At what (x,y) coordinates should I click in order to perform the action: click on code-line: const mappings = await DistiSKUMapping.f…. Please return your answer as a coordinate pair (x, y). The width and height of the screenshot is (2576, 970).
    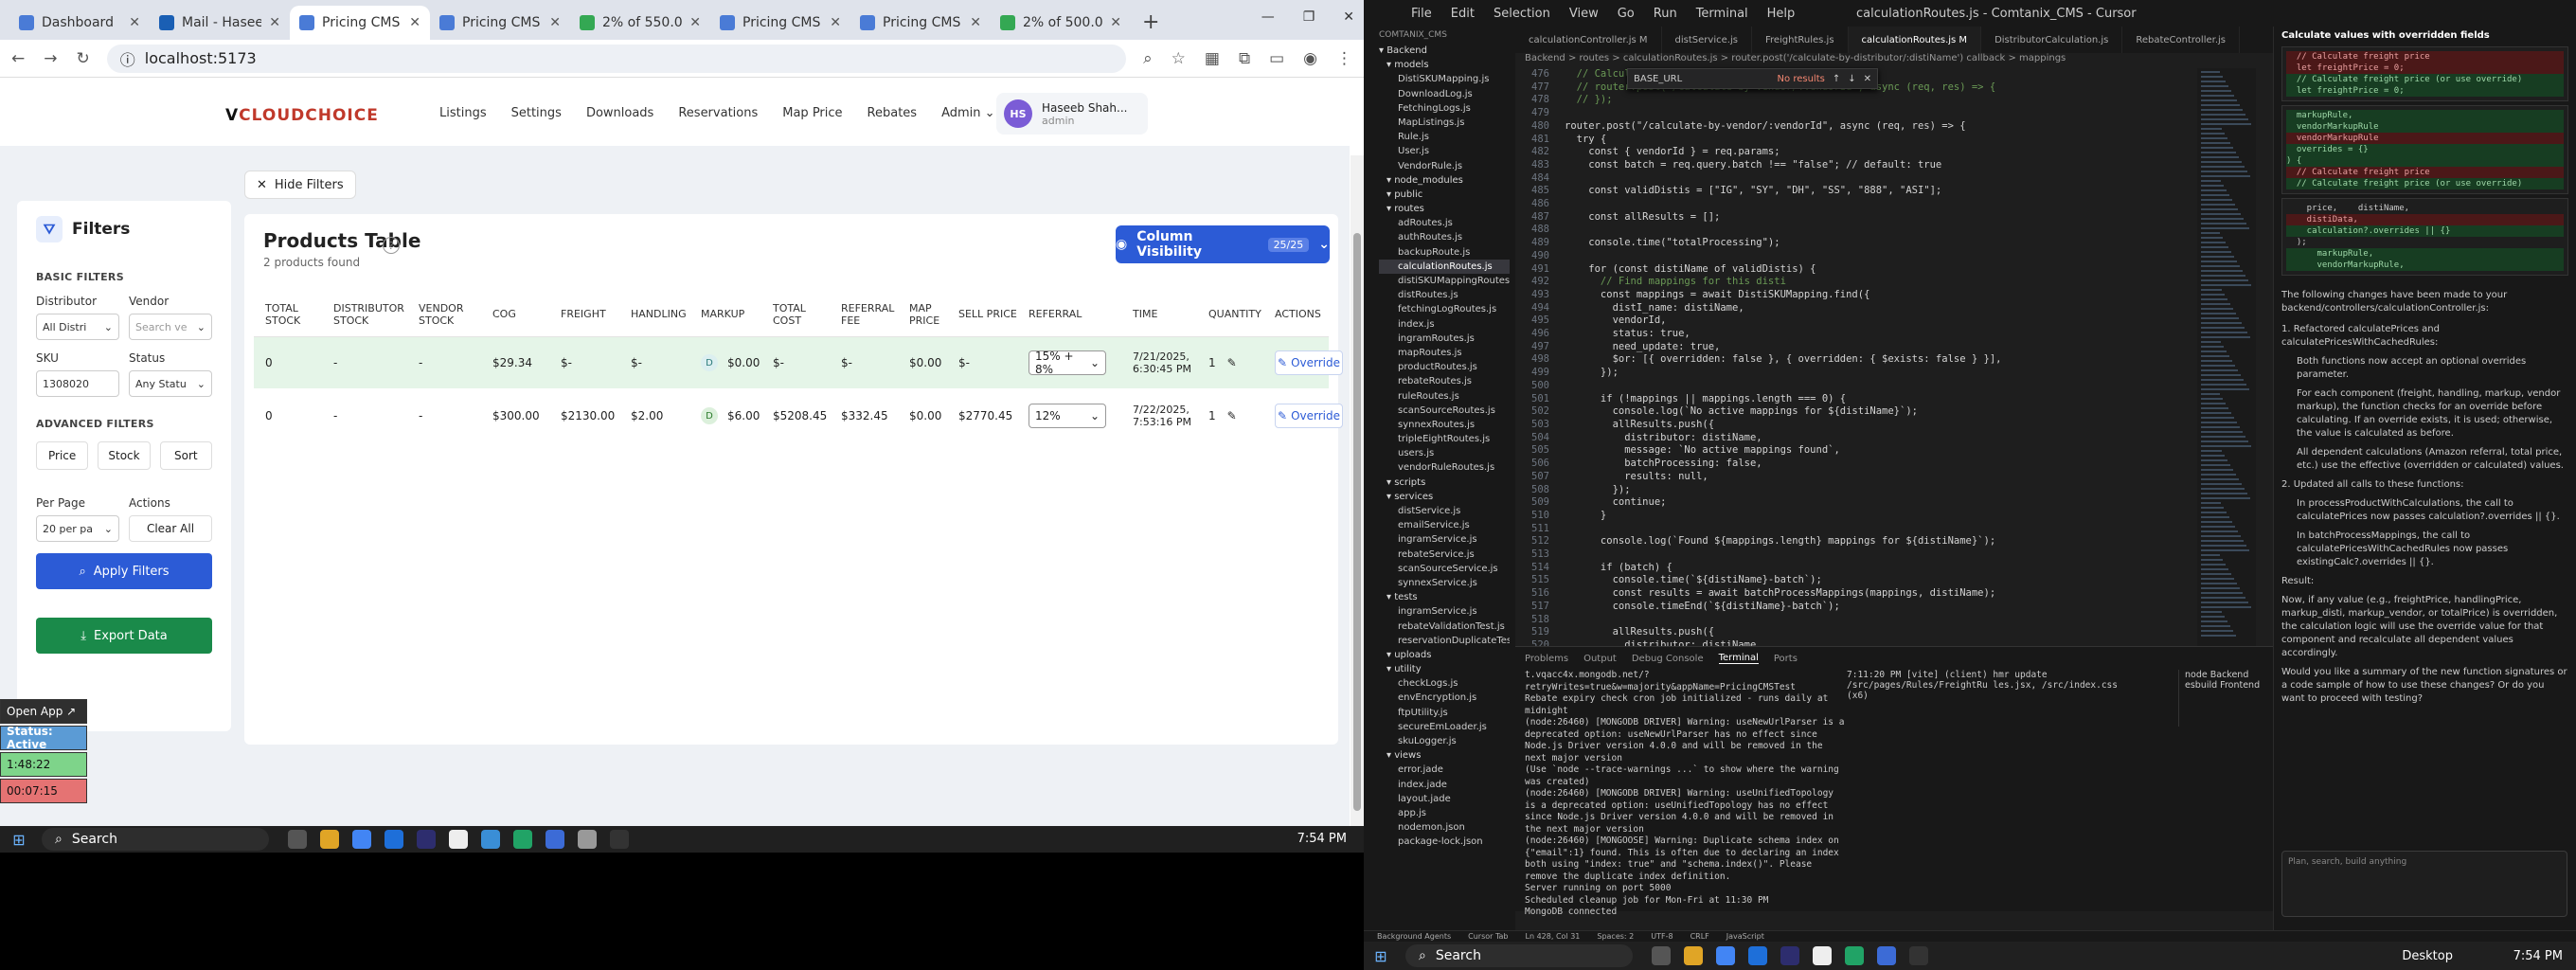
    Looking at the image, I should click on (1910, 295).